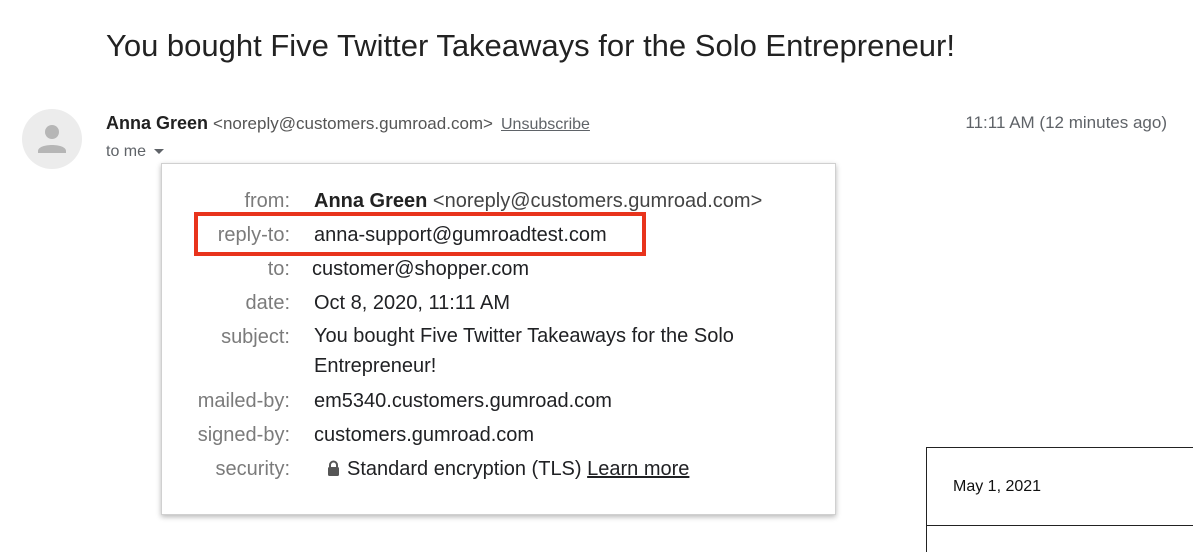 Image resolution: width=1193 pixels, height=552 pixels. What do you see at coordinates (1059, 499) in the screenshot?
I see `side-card: May 1, 2021` at bounding box center [1059, 499].